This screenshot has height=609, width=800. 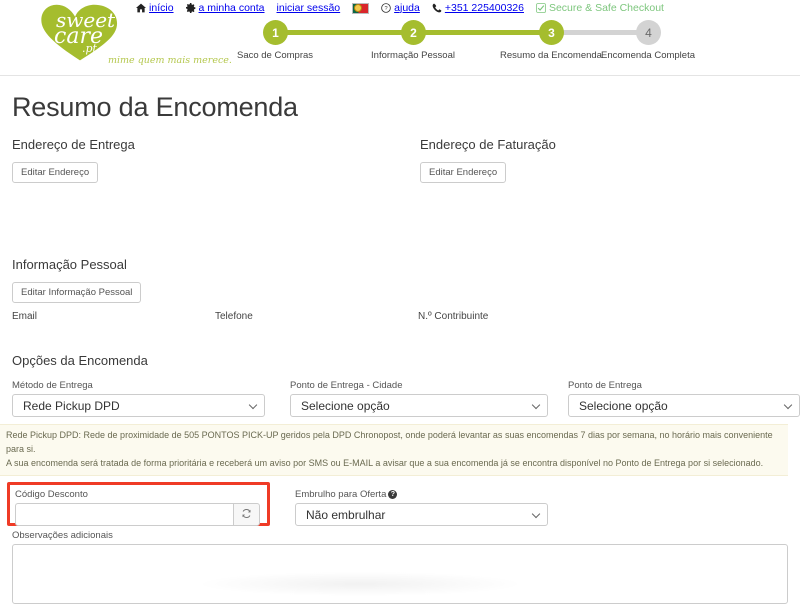 I want to click on topbar-language-selector, so click(x=361, y=8).